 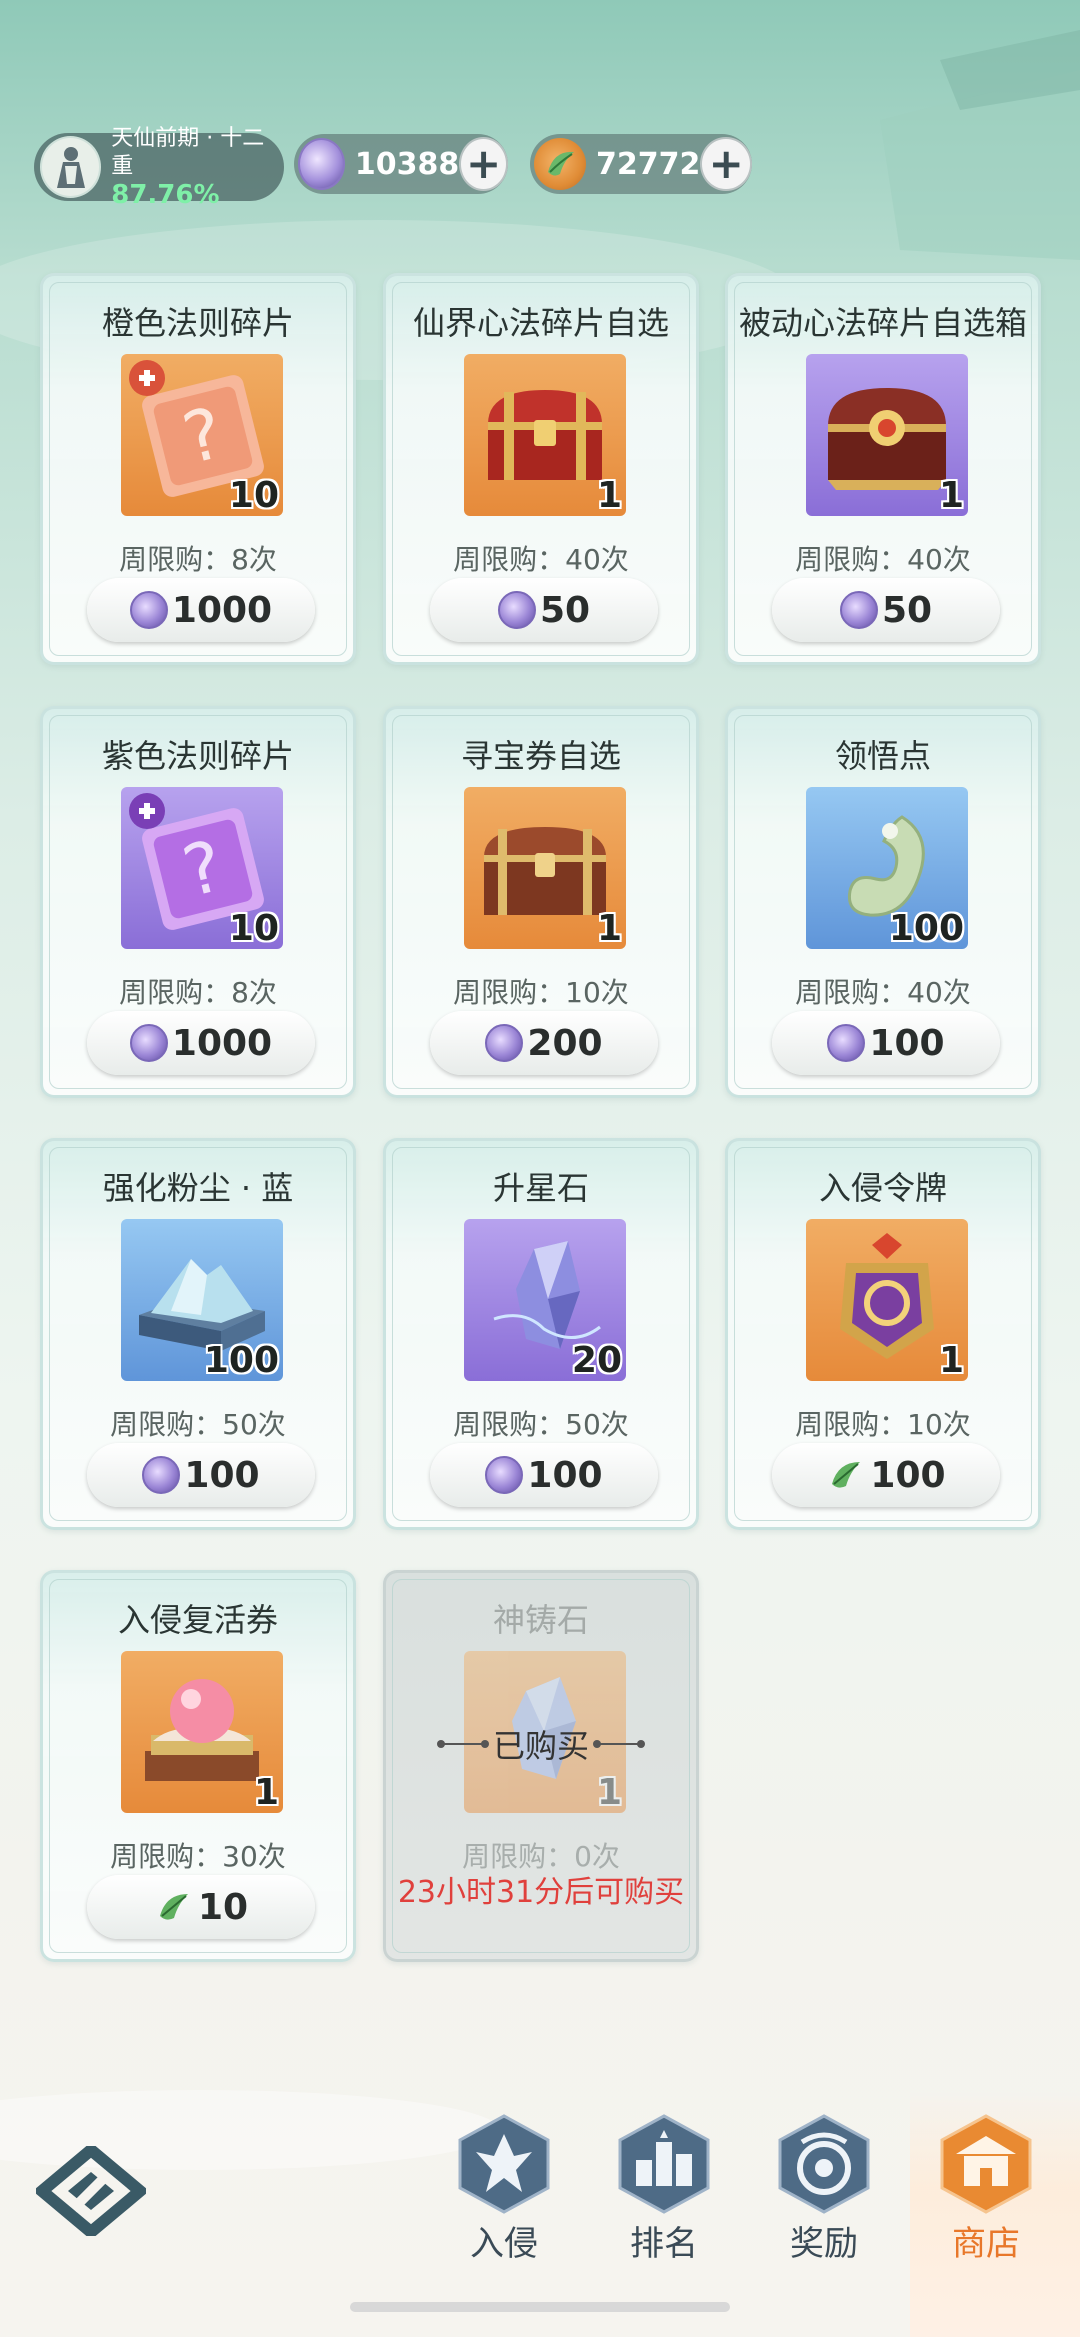 I want to click on leaf-amount: 72772, so click(x=648, y=164).